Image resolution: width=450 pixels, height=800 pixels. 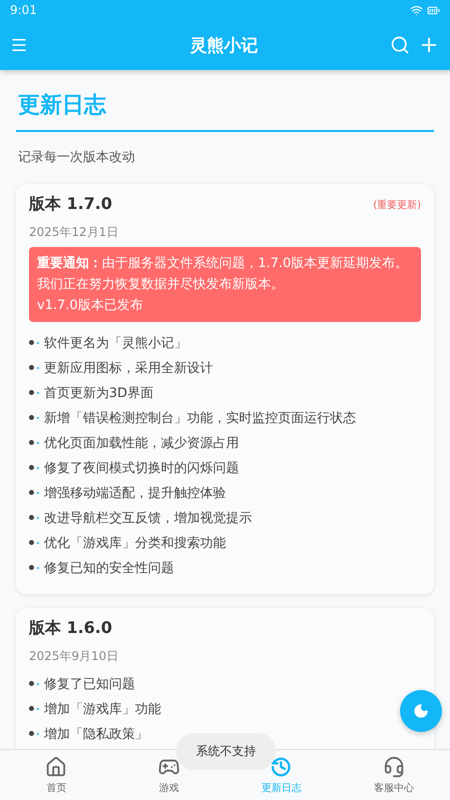 I want to click on change-item: 修复已知的安全性问题, so click(x=109, y=568).